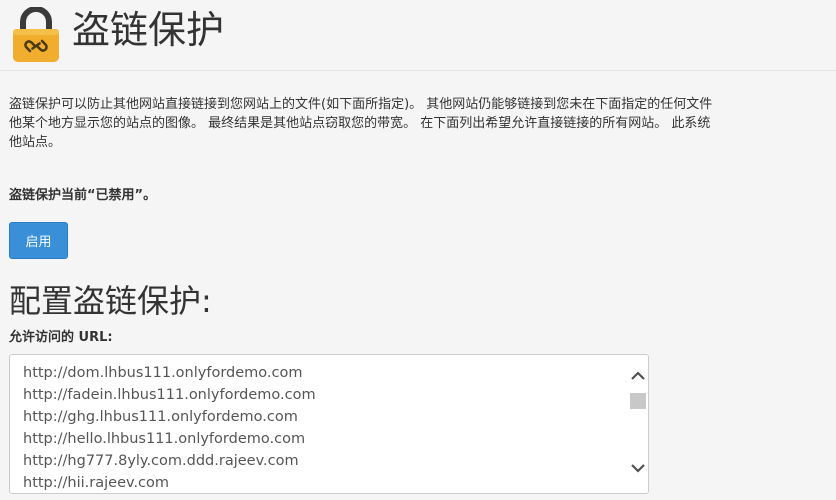 The width and height of the screenshot is (836, 500). What do you see at coordinates (169, 395) in the screenshot?
I see `url-item: http://fadein.lhbus111.onlyfordemo.com` at bounding box center [169, 395].